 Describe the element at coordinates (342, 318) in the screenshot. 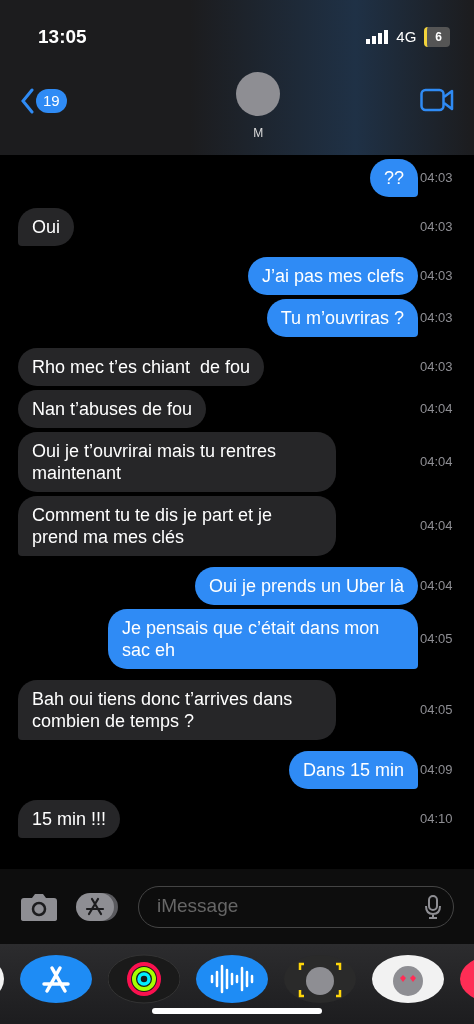

I see `sent-message: Tu m’ouvriras ?` at that location.